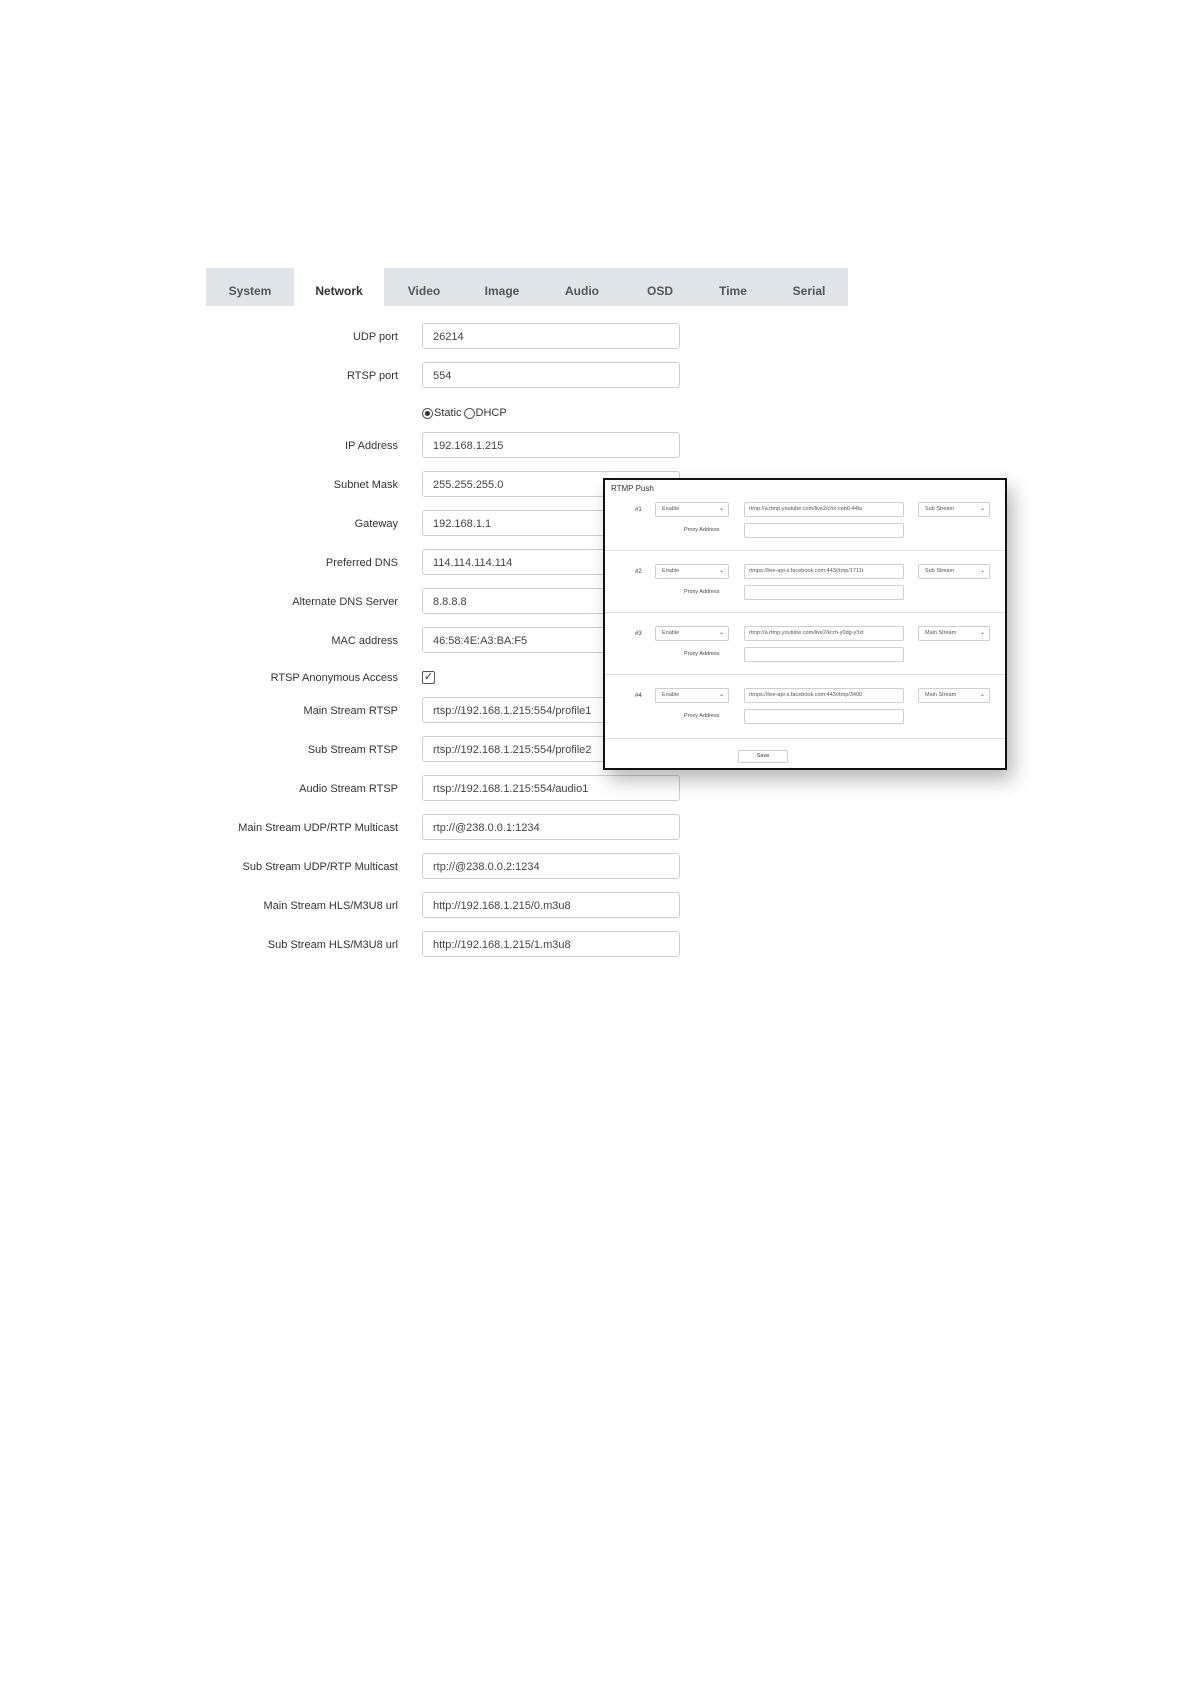 The height and width of the screenshot is (1684, 1191). What do you see at coordinates (448, 413) in the screenshot?
I see `static-label: Static` at bounding box center [448, 413].